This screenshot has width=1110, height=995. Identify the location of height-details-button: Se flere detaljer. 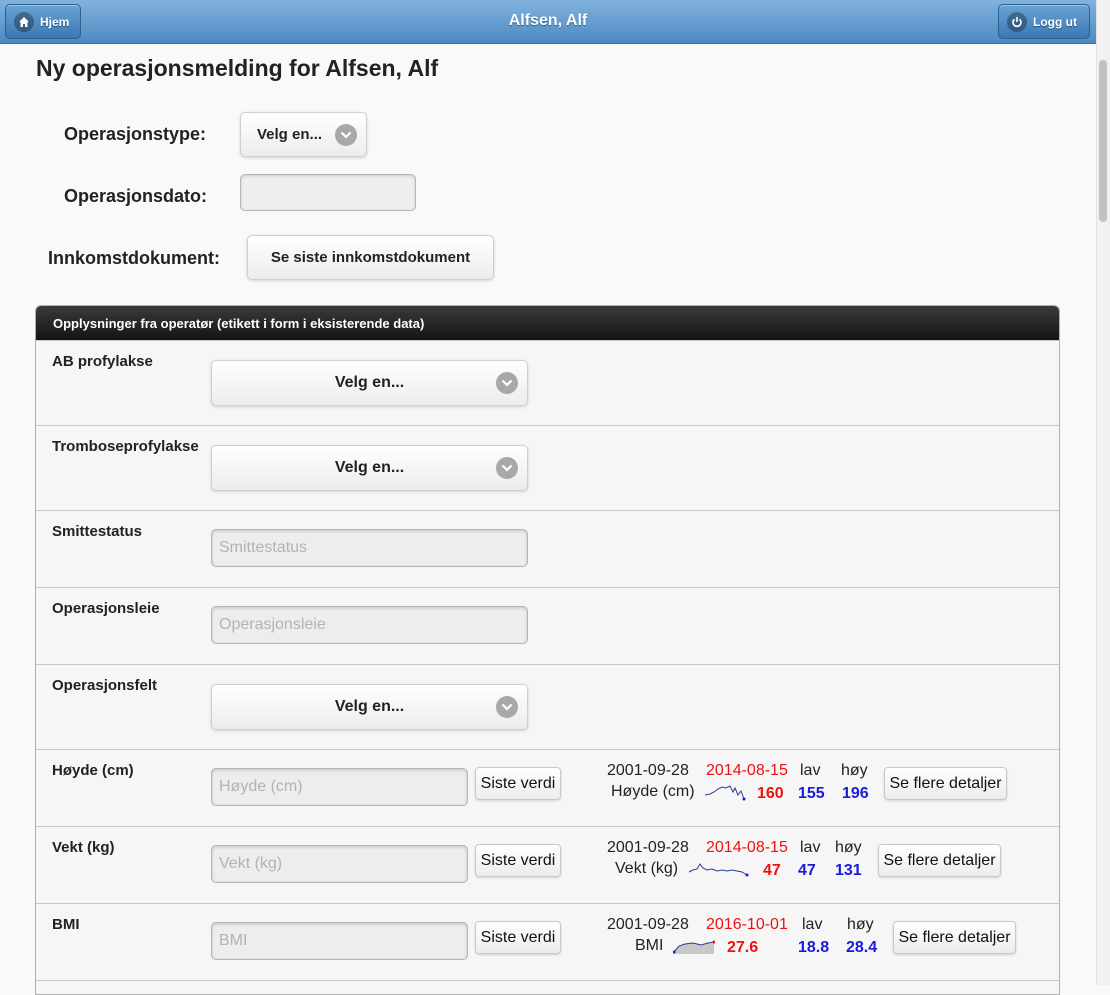
(945, 783).